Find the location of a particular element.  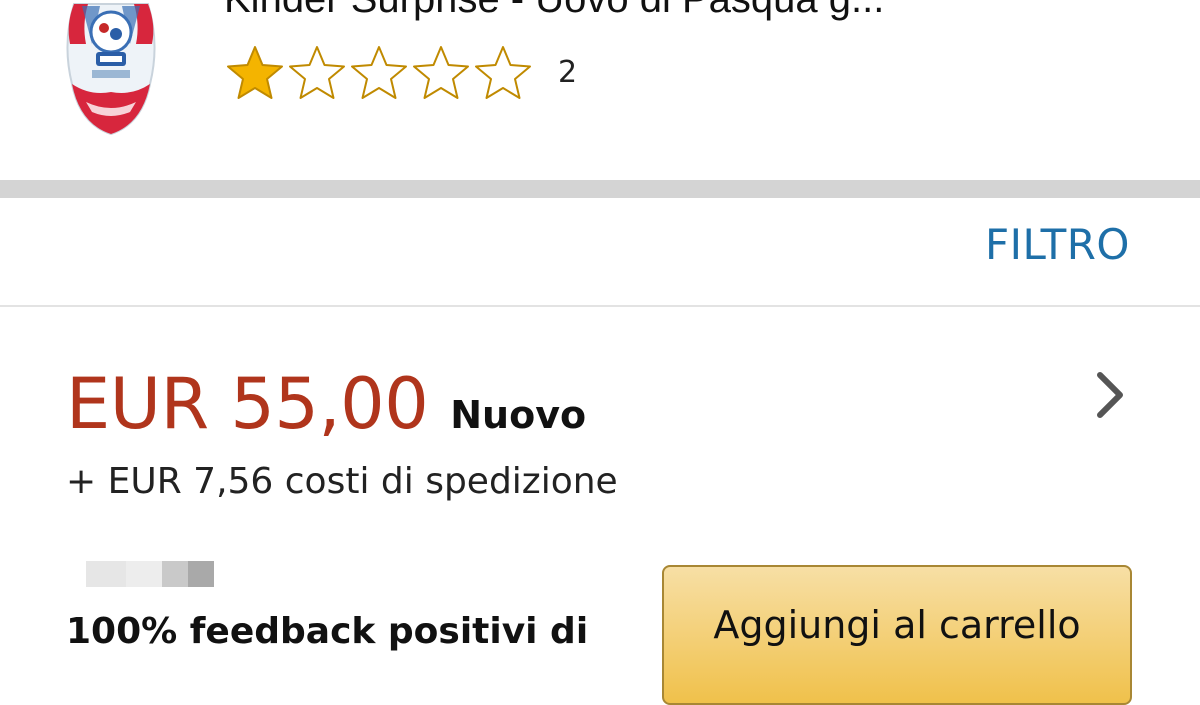

add-to-cart-button: Aggiungi al carrello is located at coordinates (897, 635).